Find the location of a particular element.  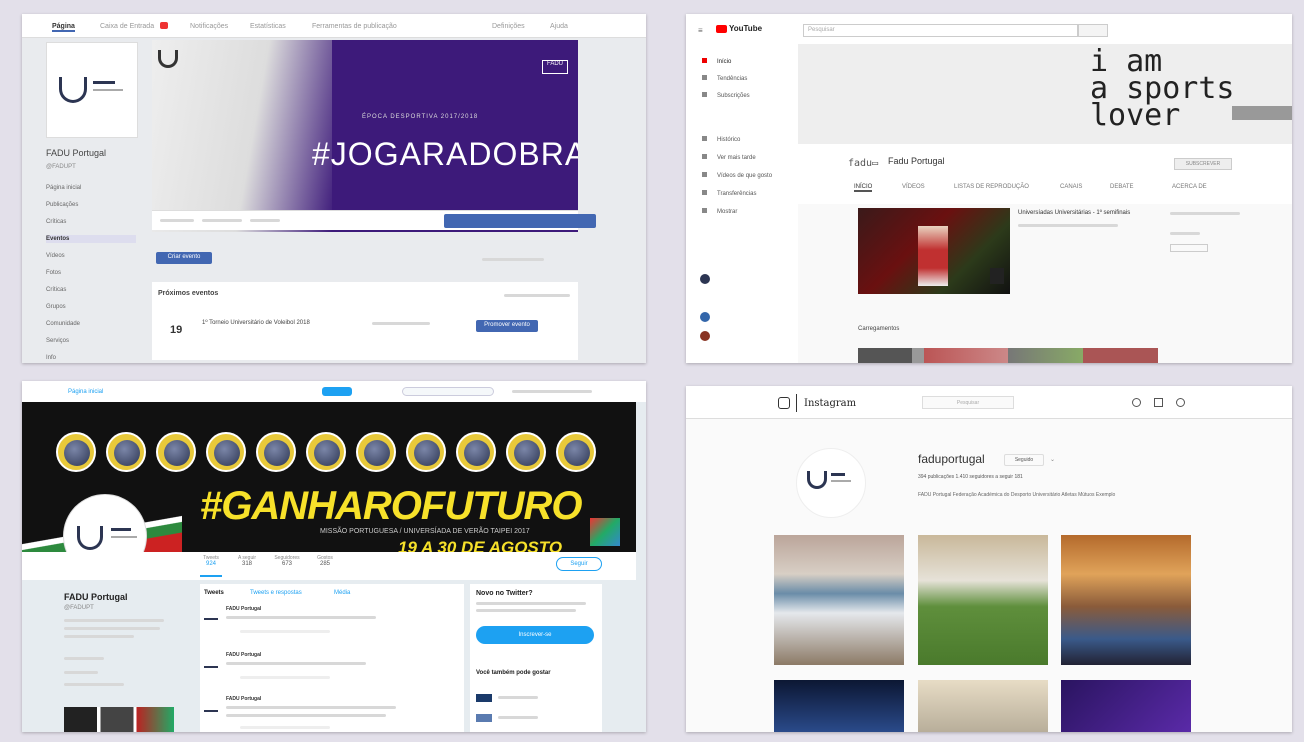

profile-username: faduportugal is located at coordinates (951, 459).